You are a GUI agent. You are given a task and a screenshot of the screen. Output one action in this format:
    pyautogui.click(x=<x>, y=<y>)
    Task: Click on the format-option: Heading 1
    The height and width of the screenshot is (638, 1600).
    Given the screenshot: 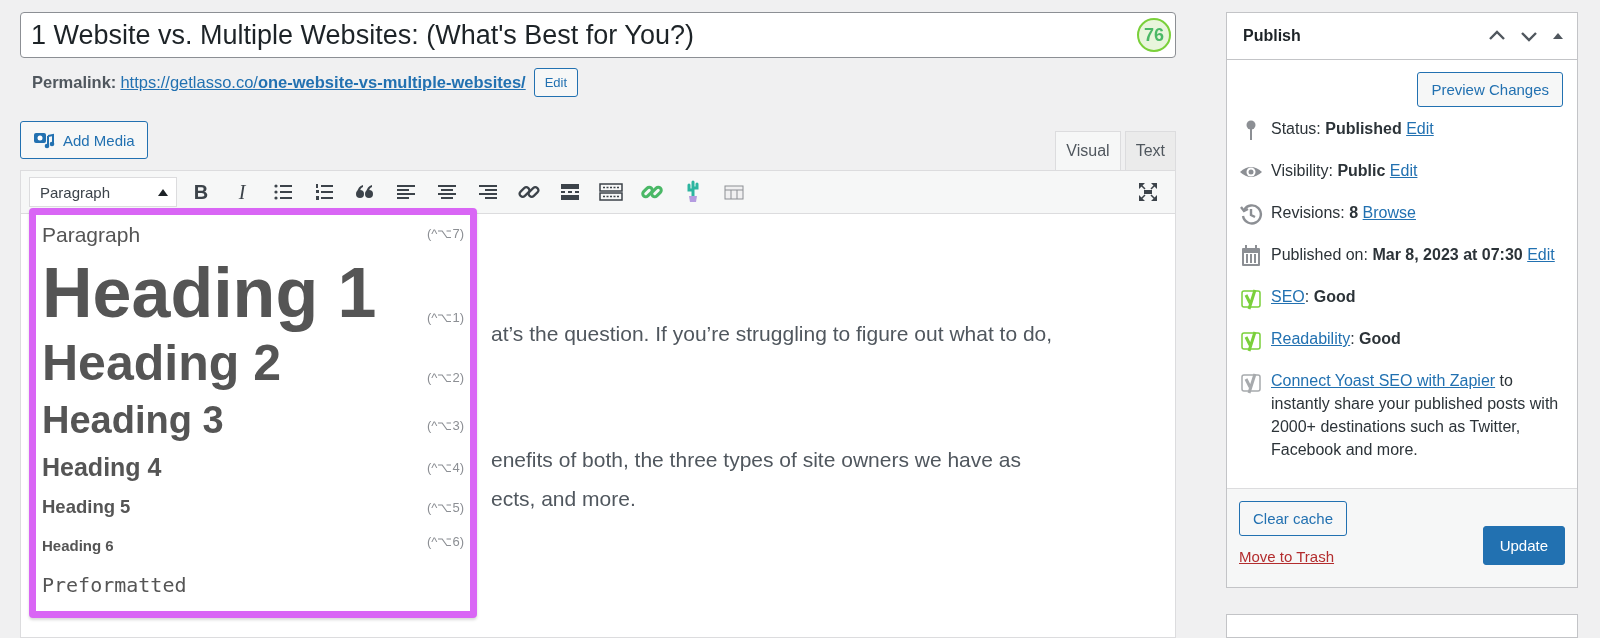 What is the action you would take?
    pyautogui.click(x=209, y=293)
    